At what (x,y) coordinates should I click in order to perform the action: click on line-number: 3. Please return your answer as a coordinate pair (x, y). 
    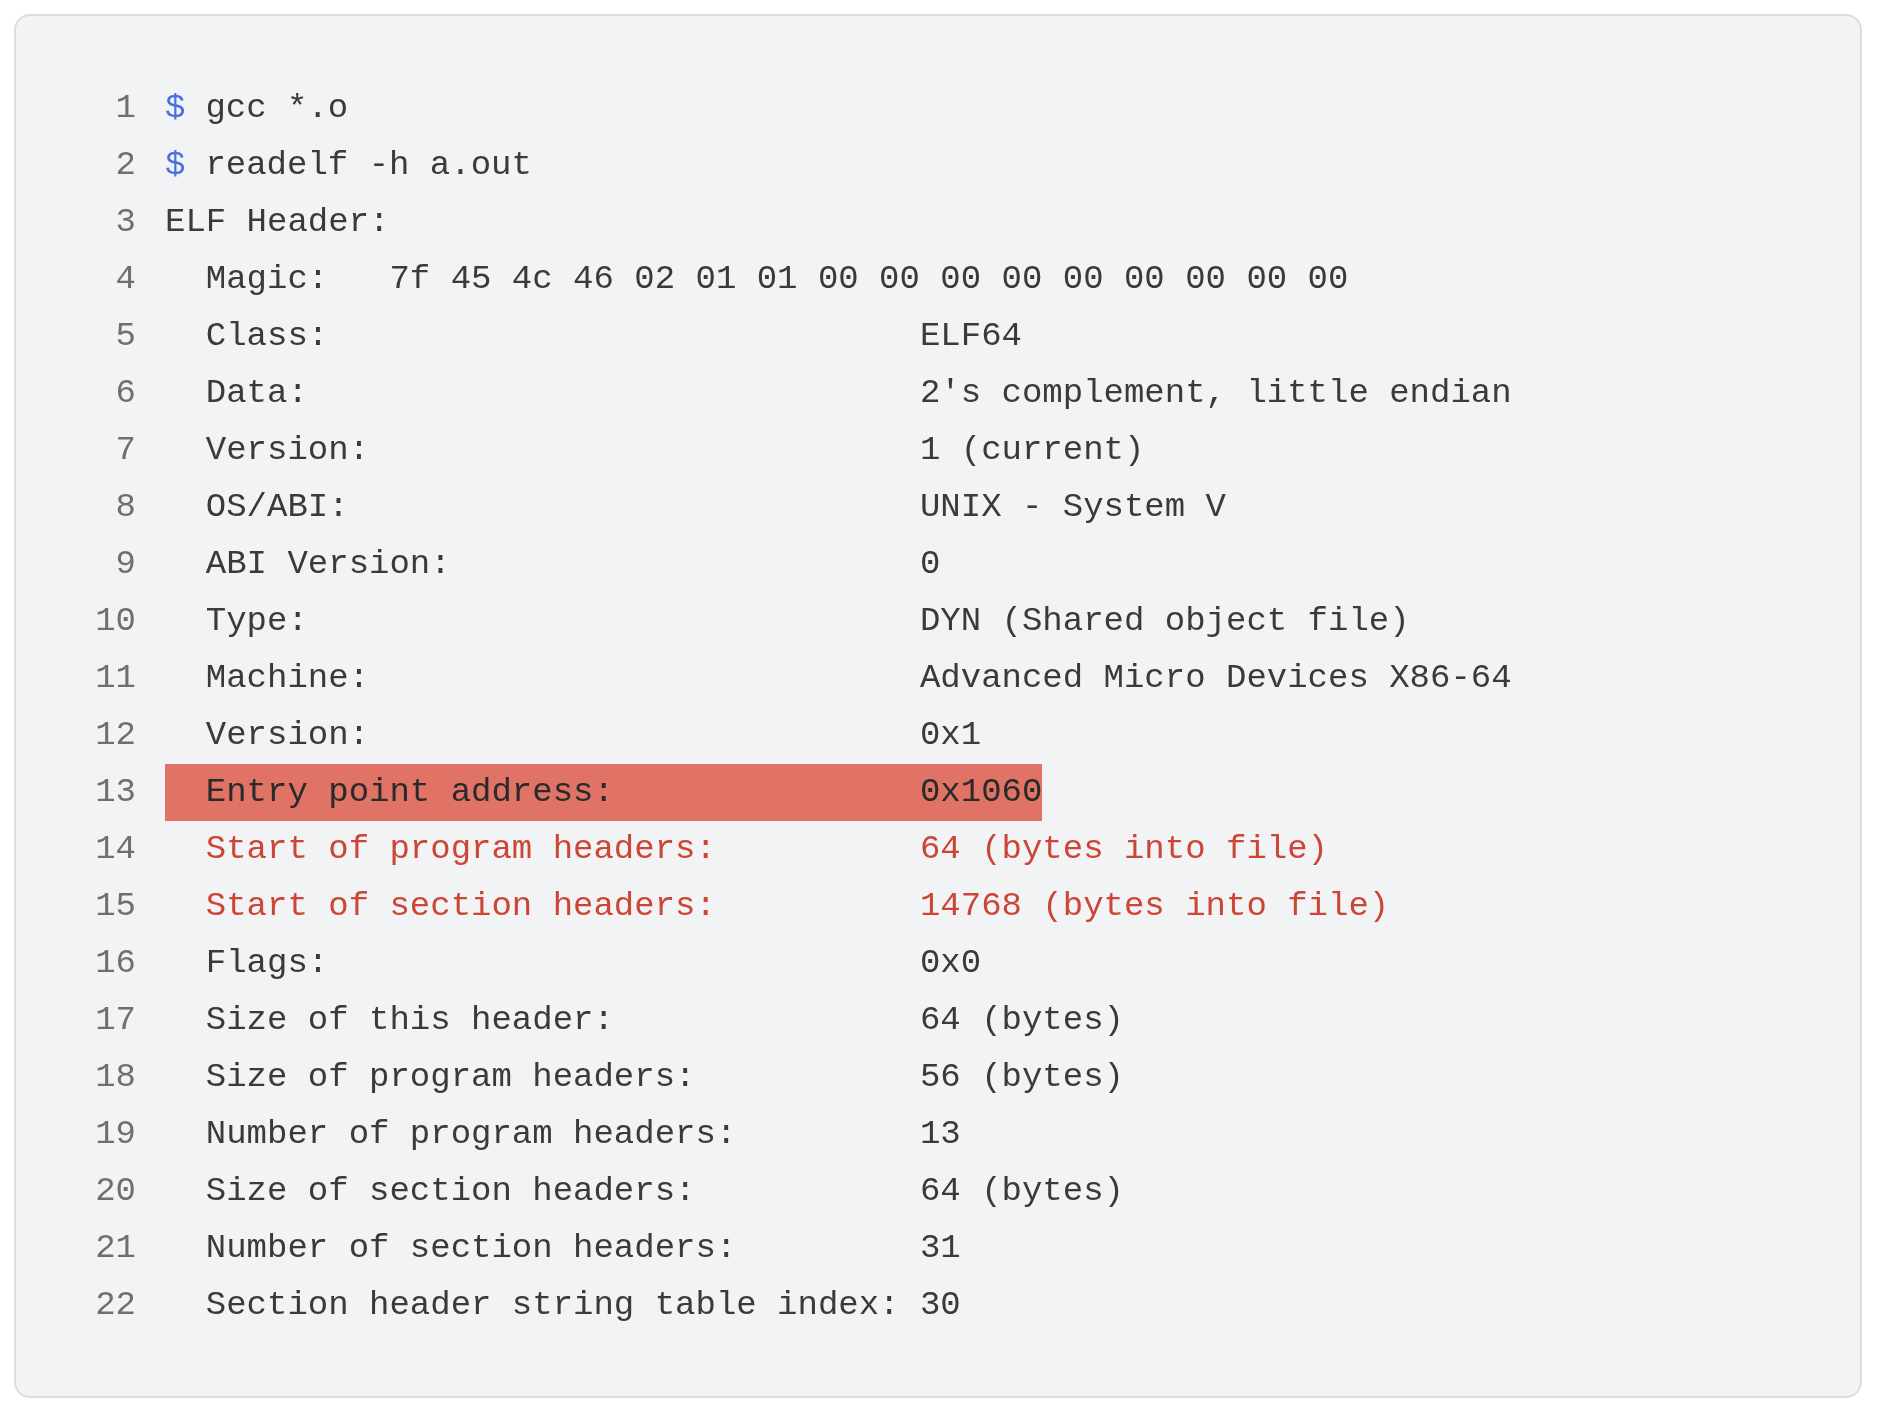
    Looking at the image, I should click on (125, 222).